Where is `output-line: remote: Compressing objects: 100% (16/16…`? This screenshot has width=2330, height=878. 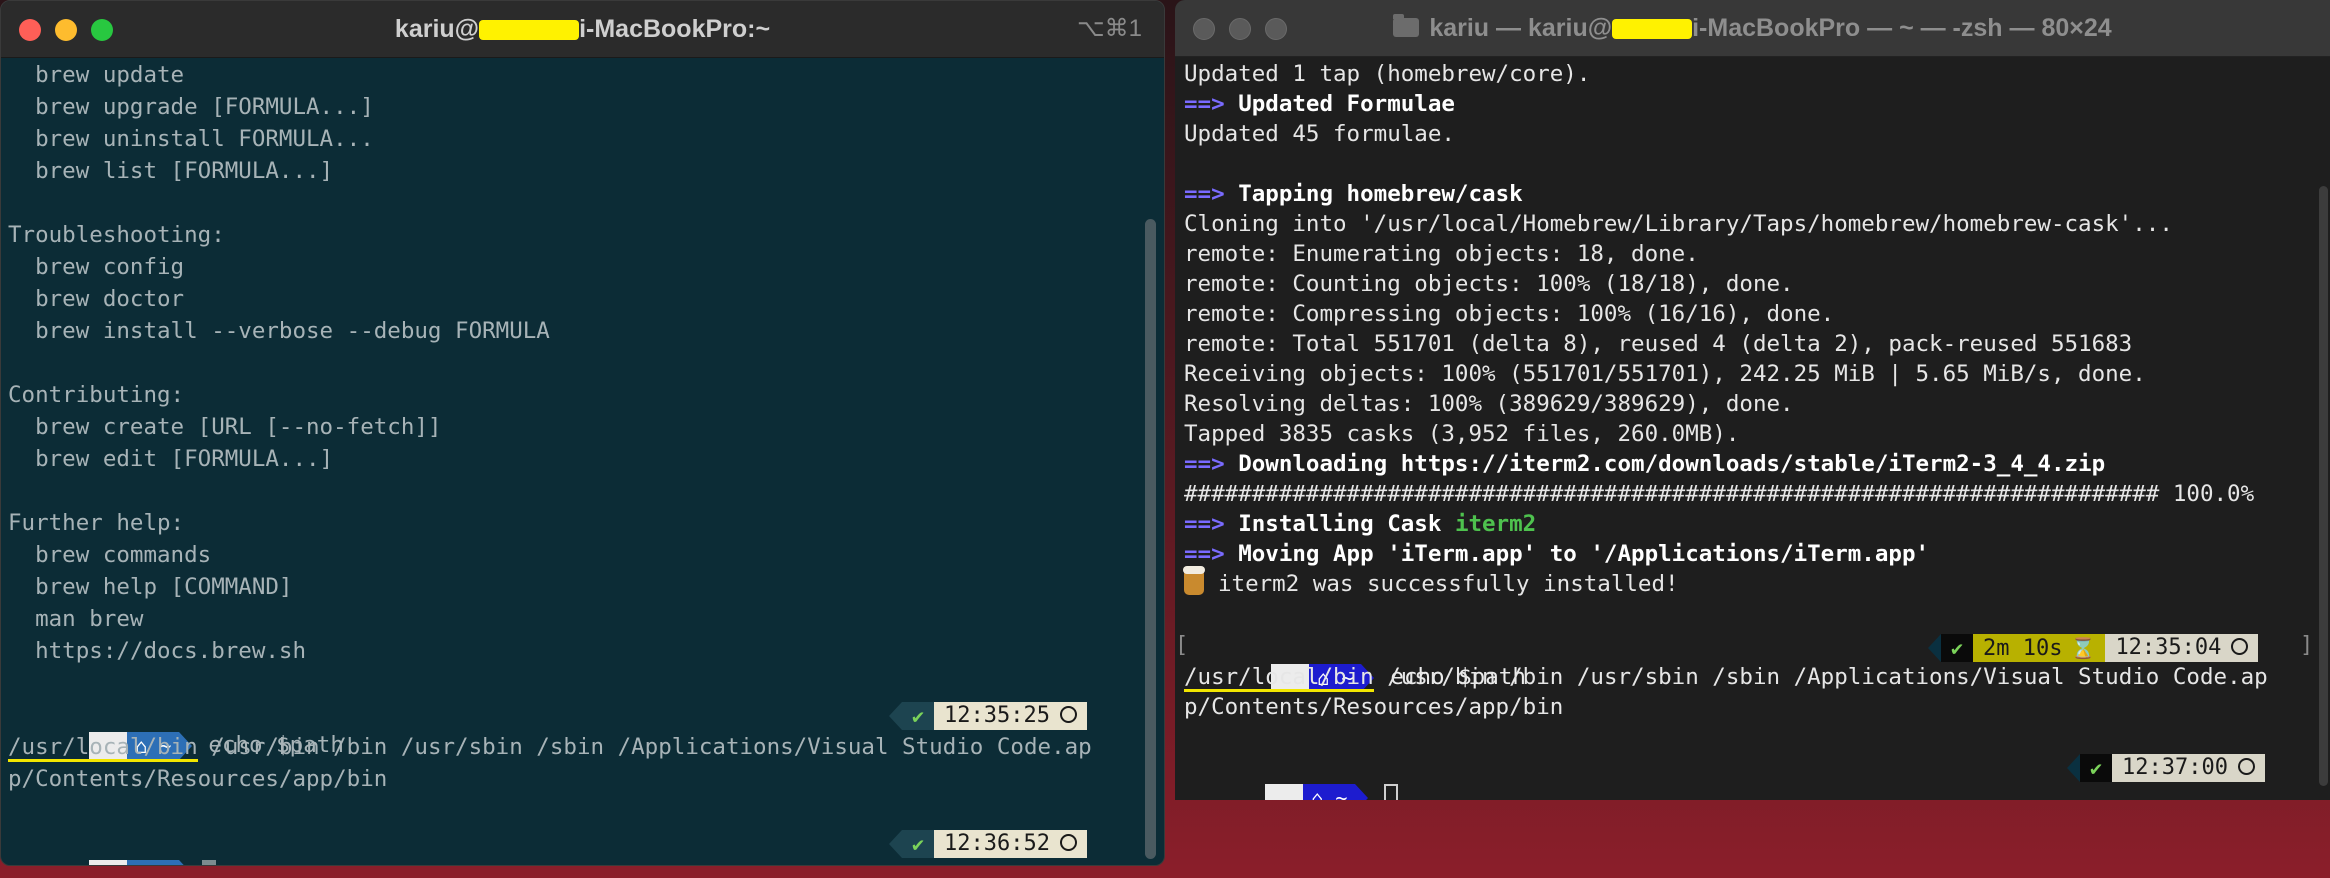 output-line: remote: Compressing objects: 100% (16/16… is located at coordinates (1509, 314).